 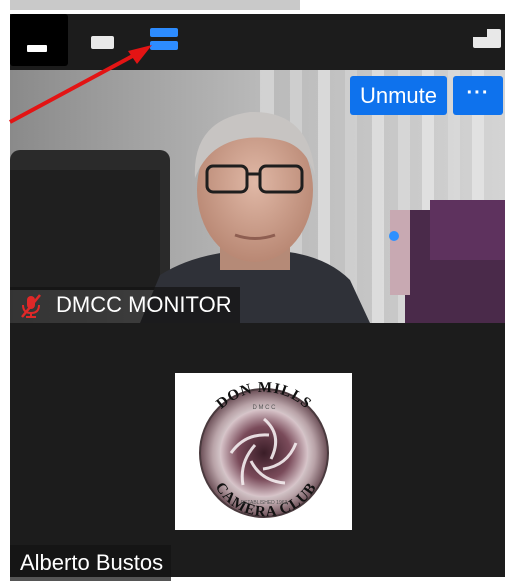 What do you see at coordinates (257, 40) in the screenshot?
I see `view-toolbar` at bounding box center [257, 40].